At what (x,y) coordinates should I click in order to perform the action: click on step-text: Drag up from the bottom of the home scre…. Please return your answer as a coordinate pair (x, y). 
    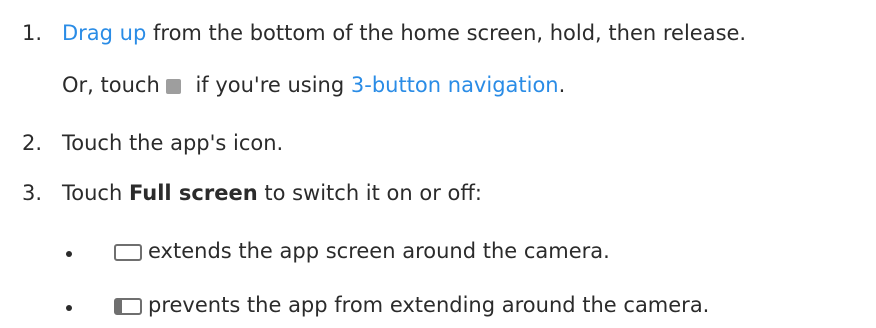
    Looking at the image, I should click on (404, 33).